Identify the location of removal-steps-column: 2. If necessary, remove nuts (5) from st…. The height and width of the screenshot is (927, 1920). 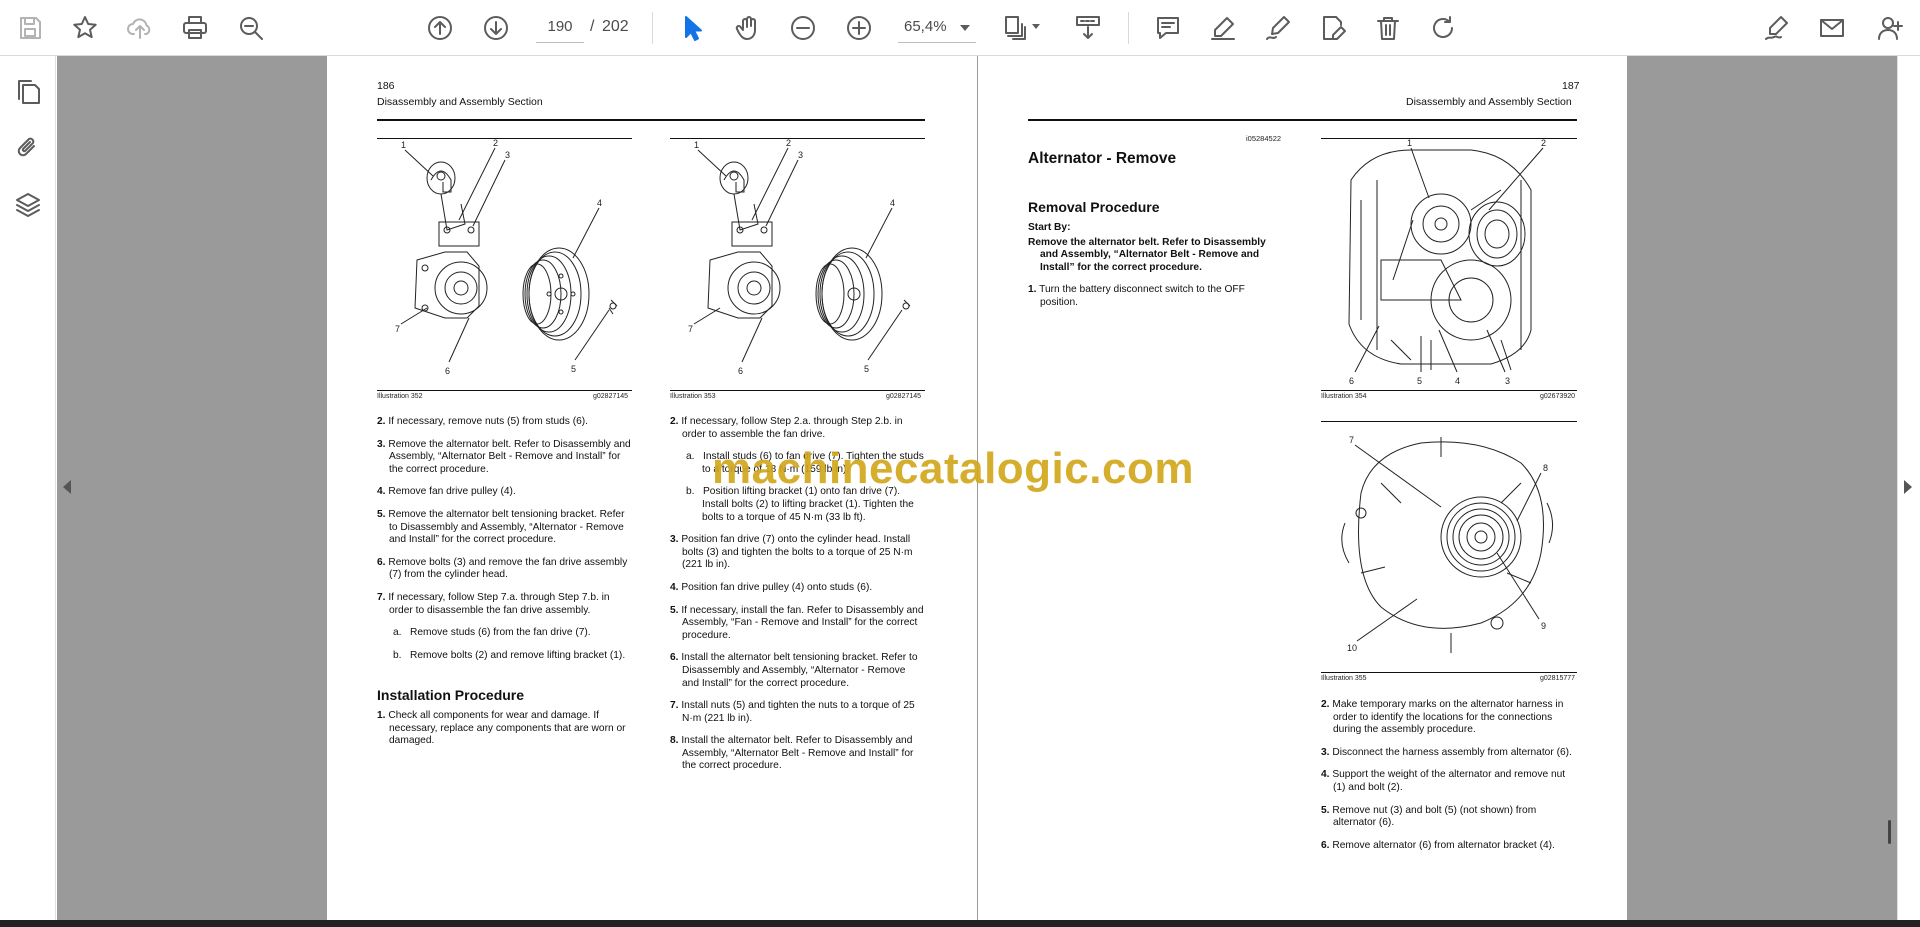
(504, 544).